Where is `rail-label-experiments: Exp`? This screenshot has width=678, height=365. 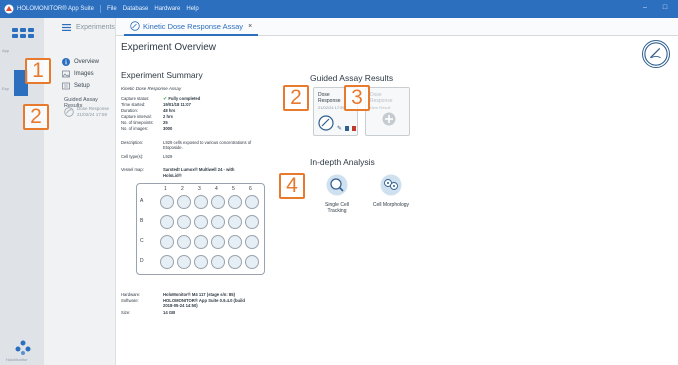 rail-label-experiments: Exp is located at coordinates (5, 88).